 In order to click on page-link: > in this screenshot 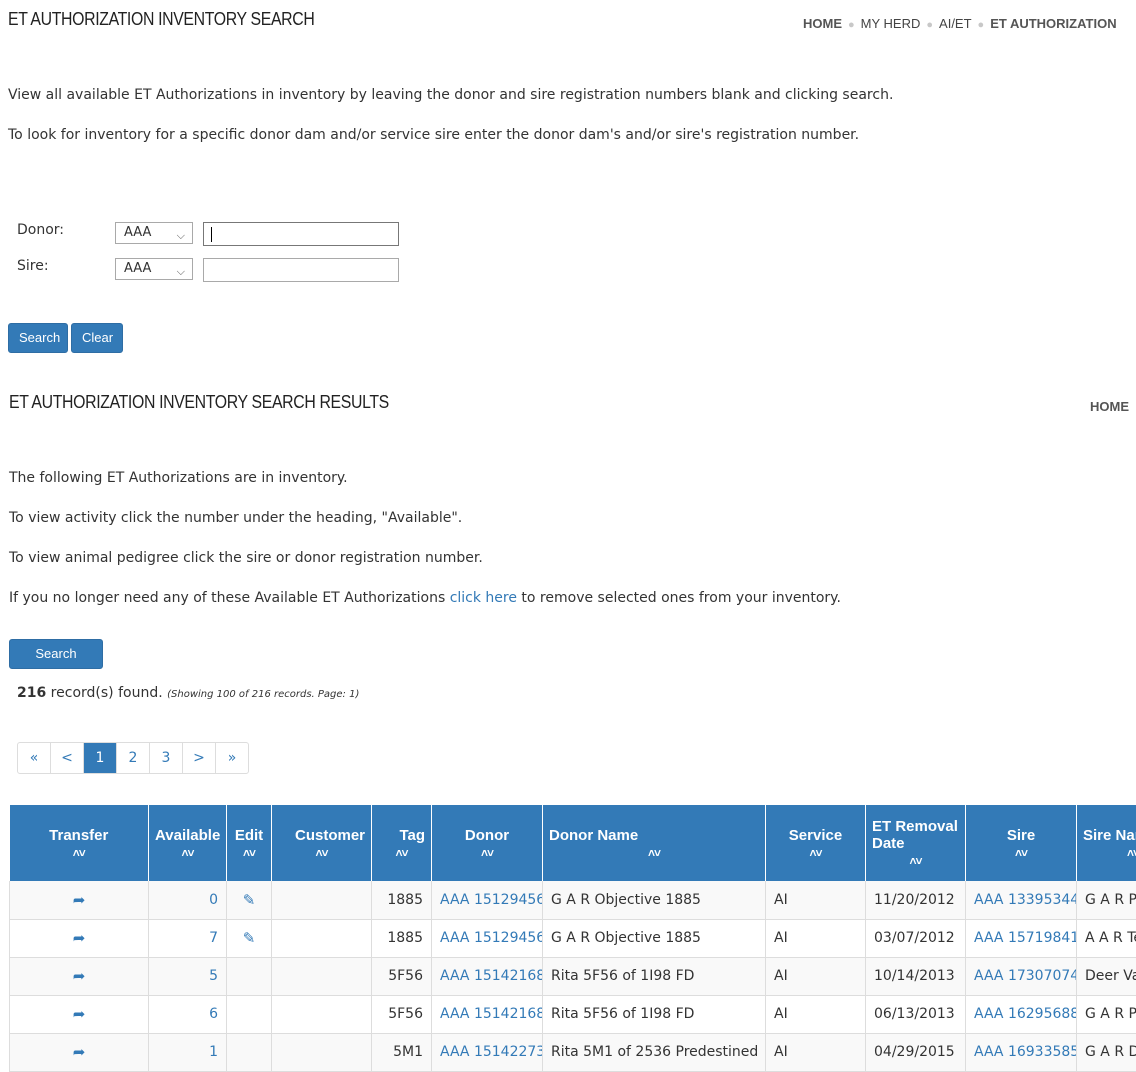, I will do `click(198, 758)`.